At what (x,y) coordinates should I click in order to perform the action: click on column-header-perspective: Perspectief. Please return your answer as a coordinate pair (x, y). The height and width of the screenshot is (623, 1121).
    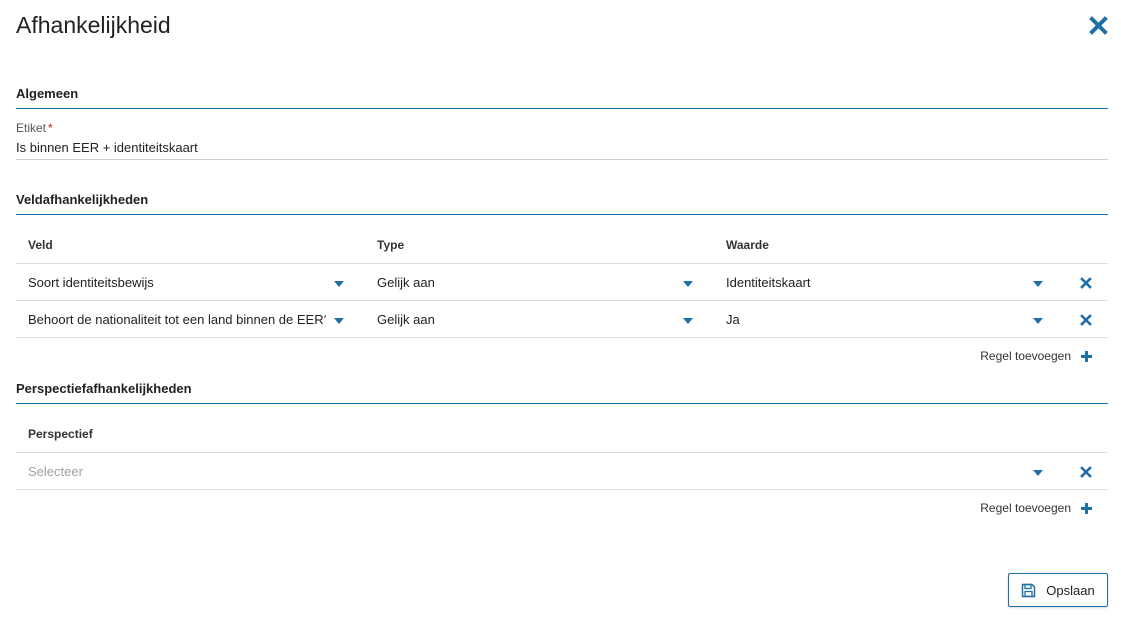
    Looking at the image, I should click on (60, 434).